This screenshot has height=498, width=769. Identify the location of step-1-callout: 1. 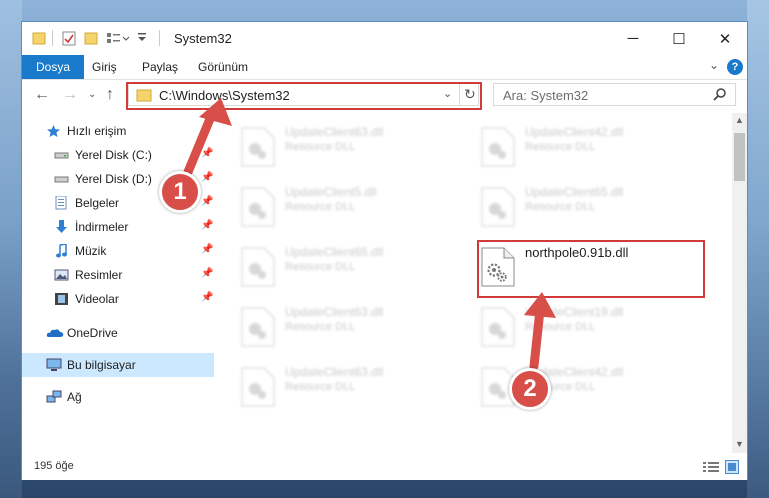
(180, 192).